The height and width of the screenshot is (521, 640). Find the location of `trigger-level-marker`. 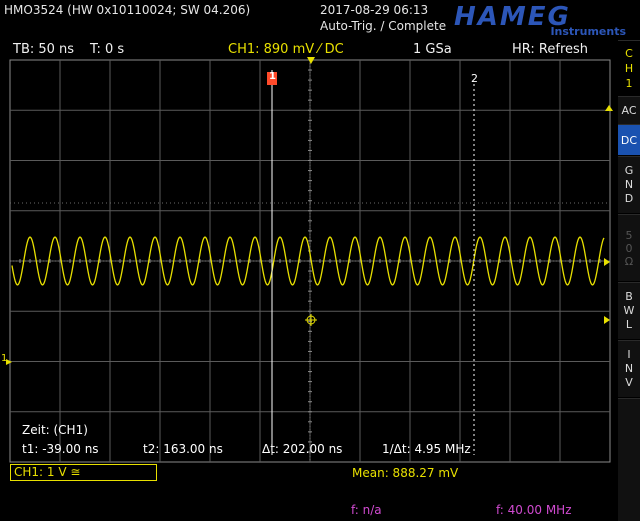

trigger-level-marker is located at coordinates (609, 108).